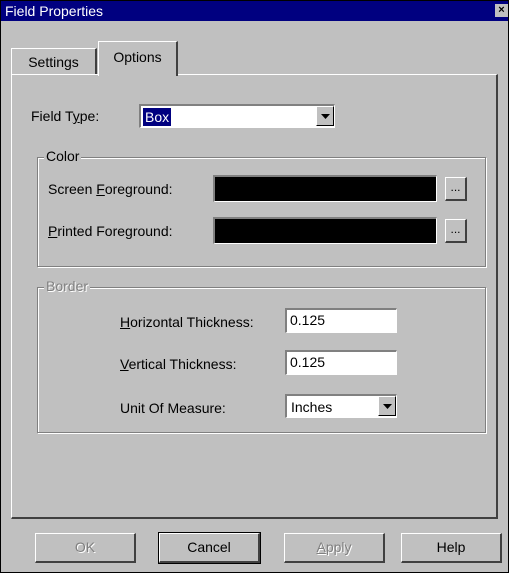 The height and width of the screenshot is (575, 511). What do you see at coordinates (451, 548) in the screenshot?
I see `help-button: Help` at bounding box center [451, 548].